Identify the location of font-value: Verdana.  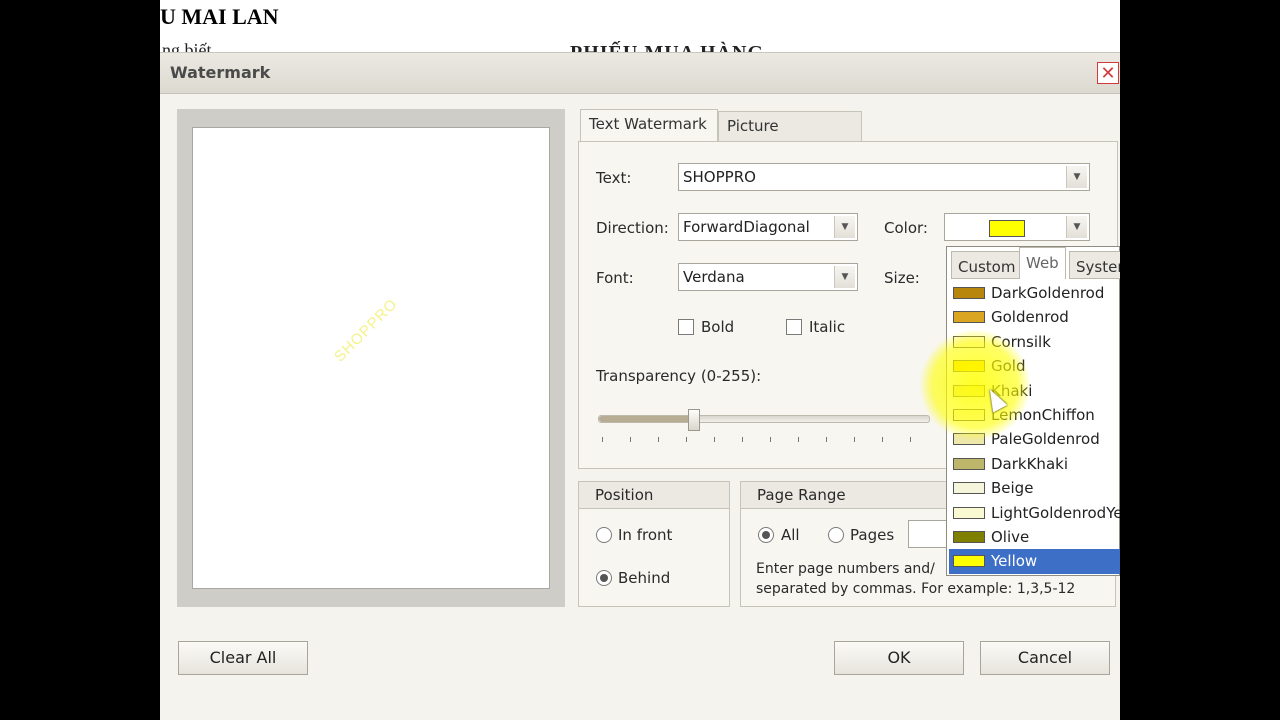
(714, 277).